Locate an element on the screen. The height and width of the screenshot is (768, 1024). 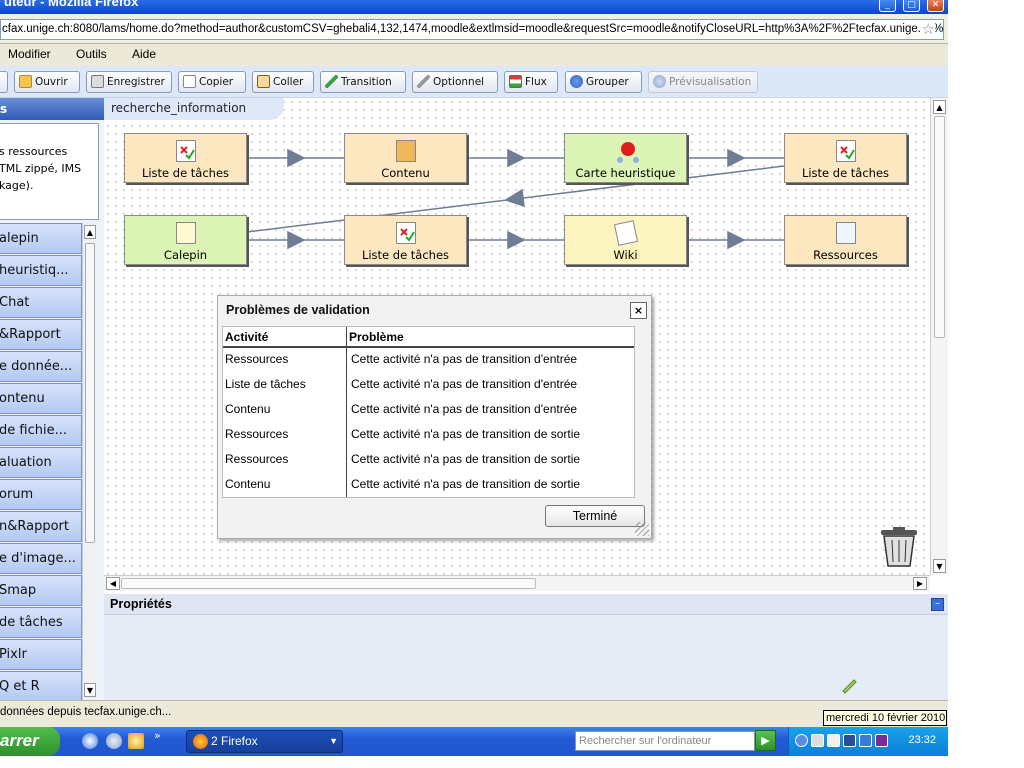
open-button: Ouvrir is located at coordinates (47, 82).